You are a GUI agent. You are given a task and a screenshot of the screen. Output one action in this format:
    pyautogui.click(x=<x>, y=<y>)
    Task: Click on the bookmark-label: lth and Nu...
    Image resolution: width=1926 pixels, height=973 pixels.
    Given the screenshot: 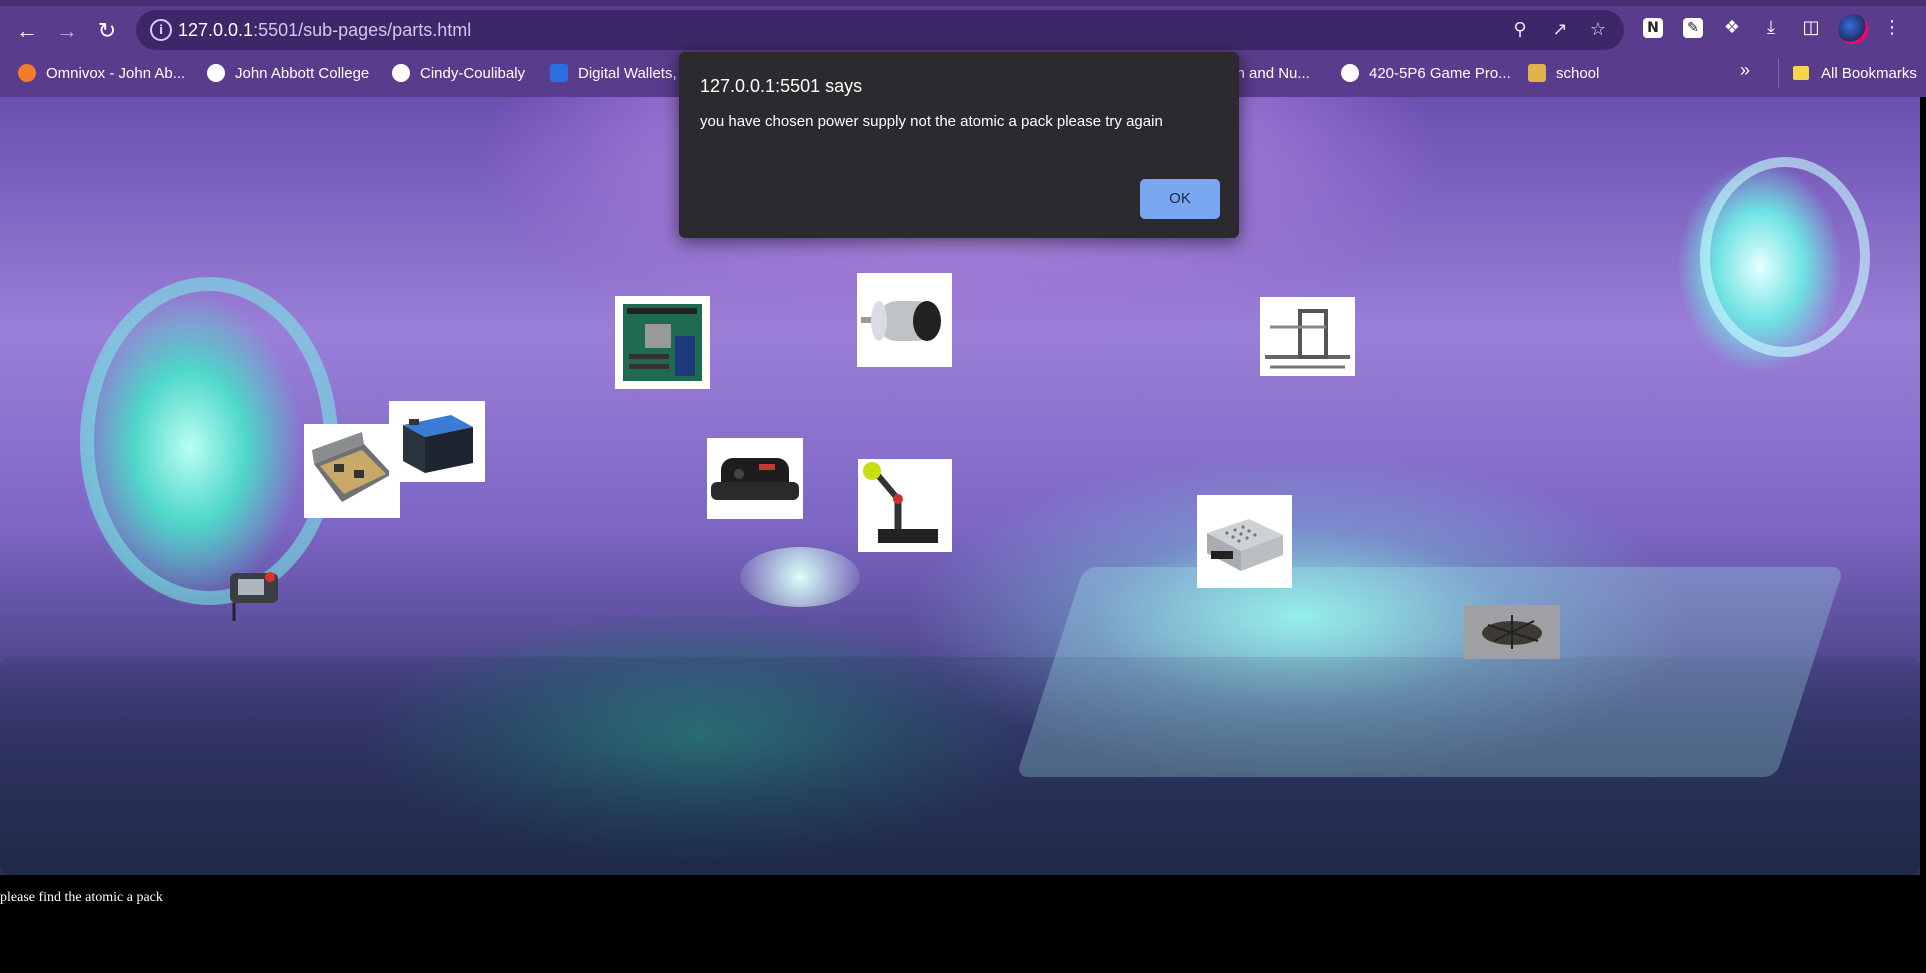 What is the action you would take?
    pyautogui.click(x=1269, y=73)
    